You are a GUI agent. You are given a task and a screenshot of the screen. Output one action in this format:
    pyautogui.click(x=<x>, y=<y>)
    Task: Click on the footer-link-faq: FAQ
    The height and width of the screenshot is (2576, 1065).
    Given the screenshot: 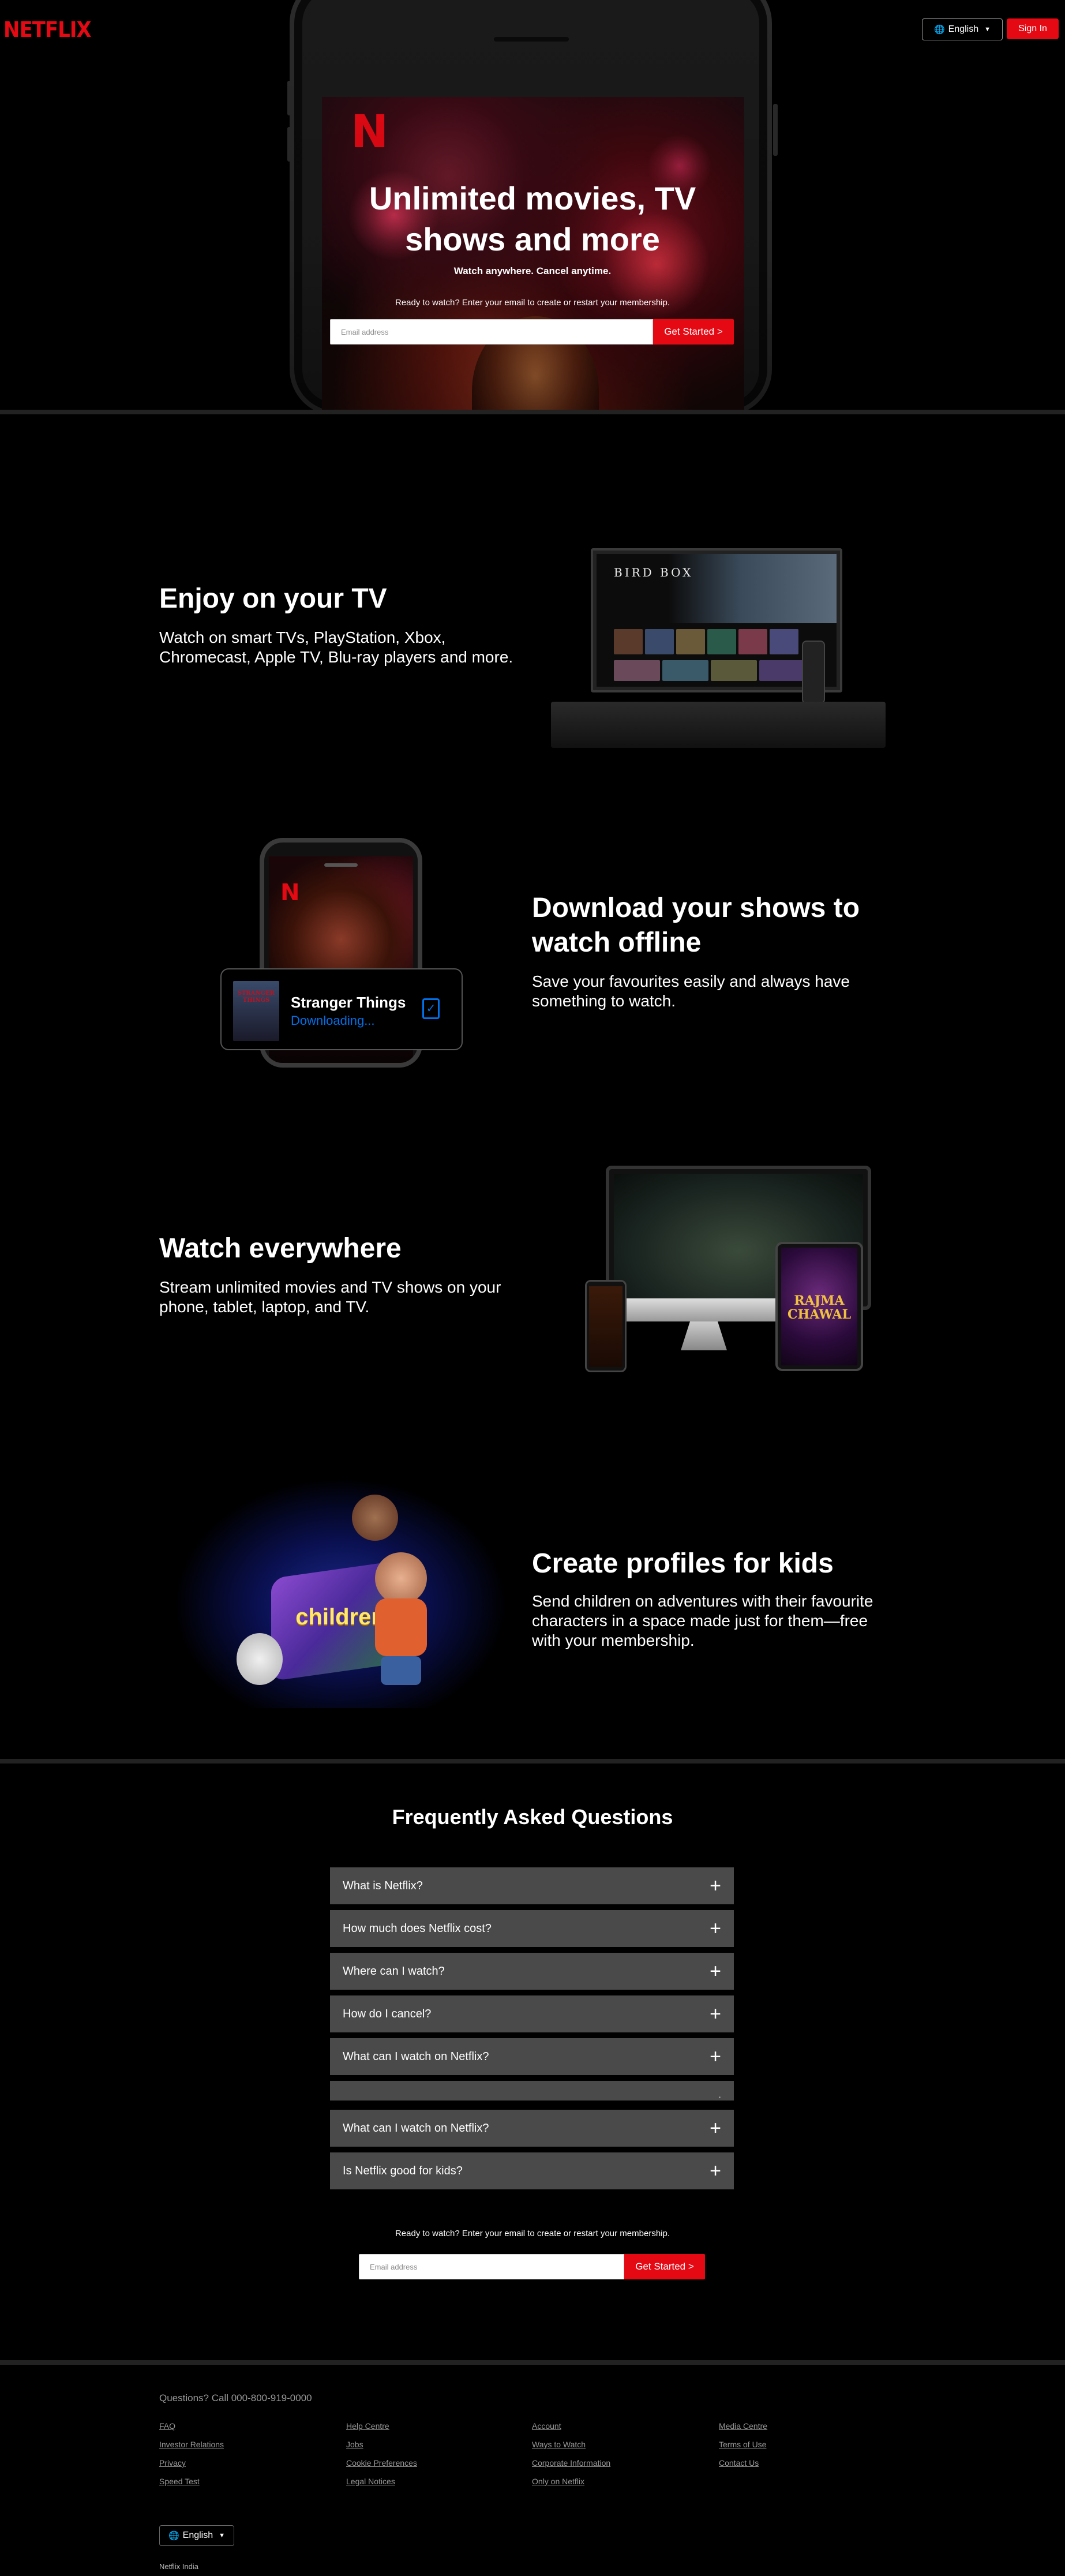 What is the action you would take?
    pyautogui.click(x=167, y=2426)
    